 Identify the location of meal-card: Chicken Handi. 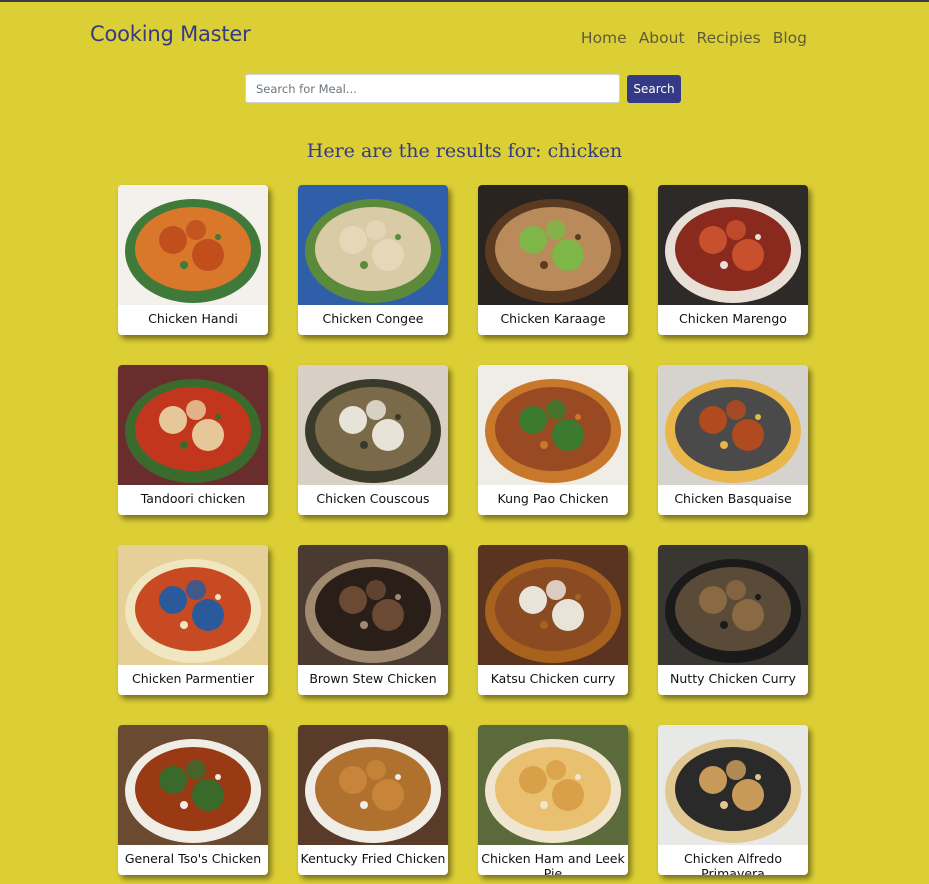
(193, 260).